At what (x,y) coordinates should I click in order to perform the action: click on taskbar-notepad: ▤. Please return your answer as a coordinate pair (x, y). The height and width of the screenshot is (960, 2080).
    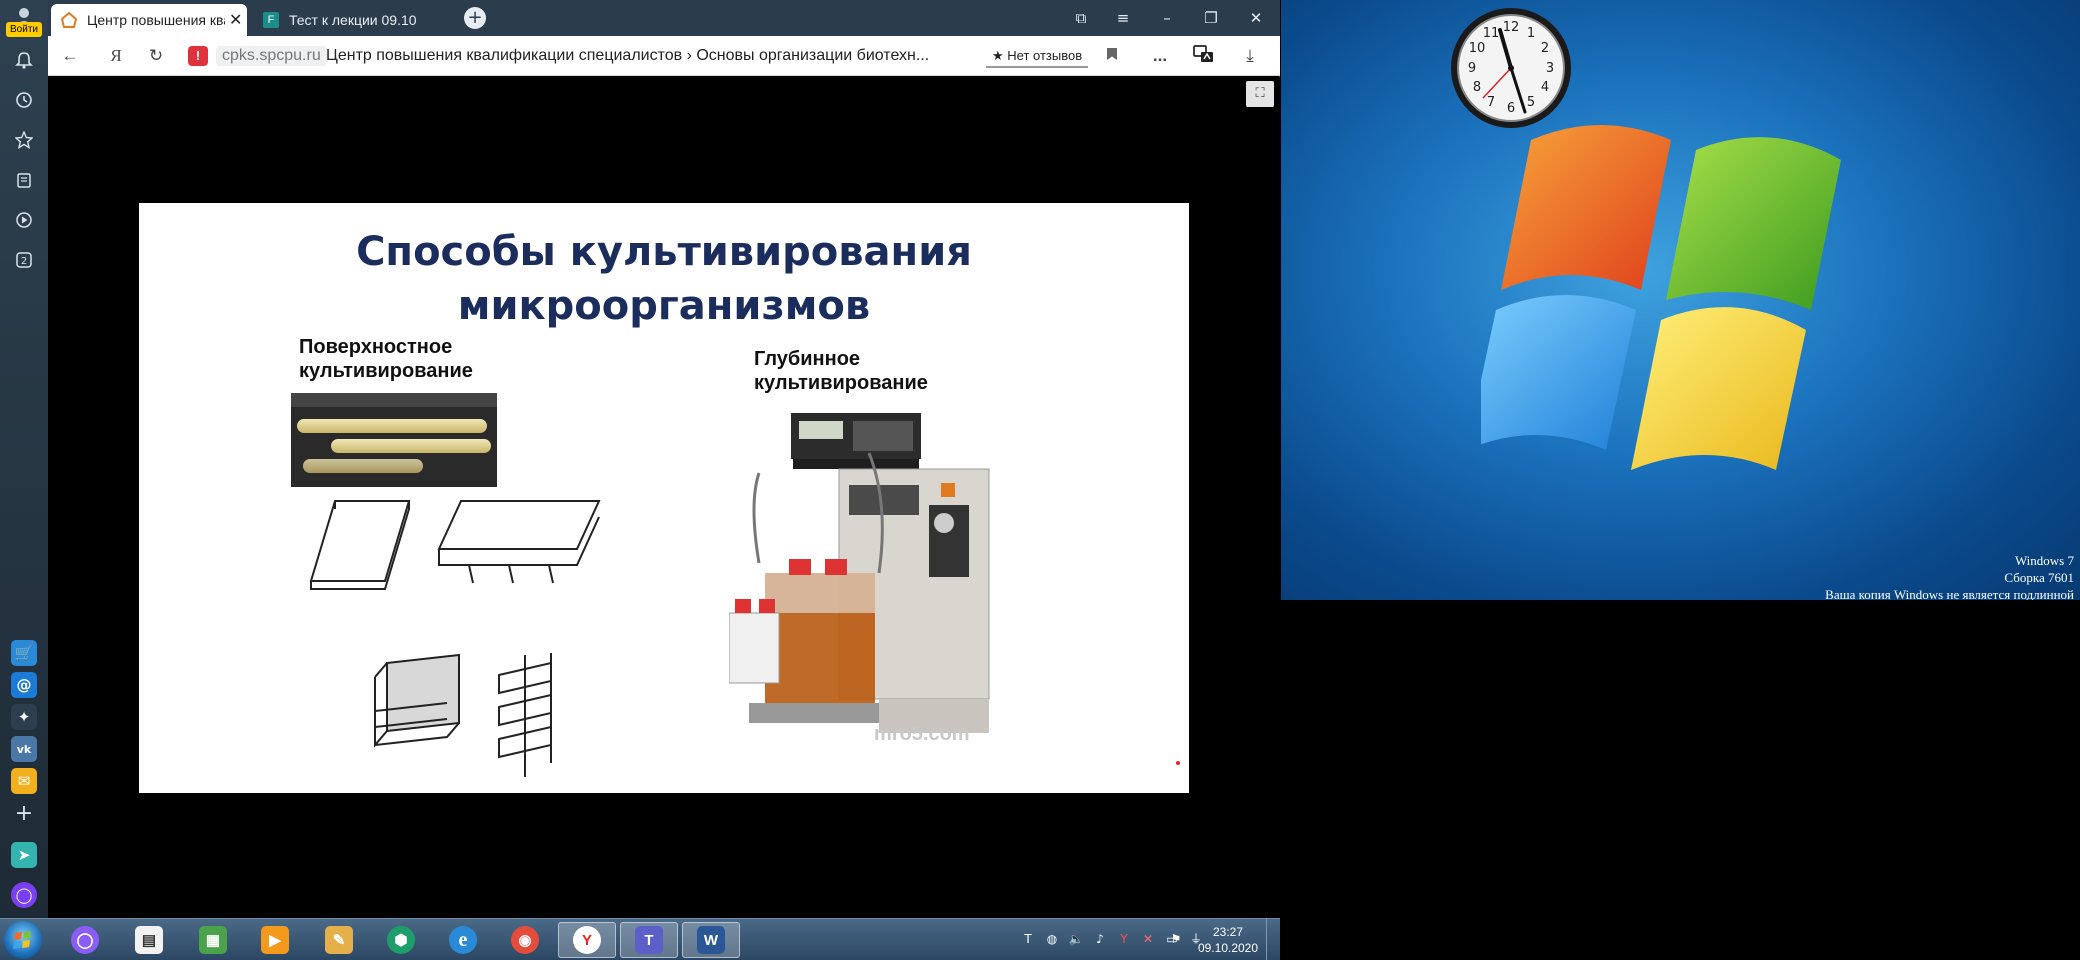
    Looking at the image, I should click on (149, 940).